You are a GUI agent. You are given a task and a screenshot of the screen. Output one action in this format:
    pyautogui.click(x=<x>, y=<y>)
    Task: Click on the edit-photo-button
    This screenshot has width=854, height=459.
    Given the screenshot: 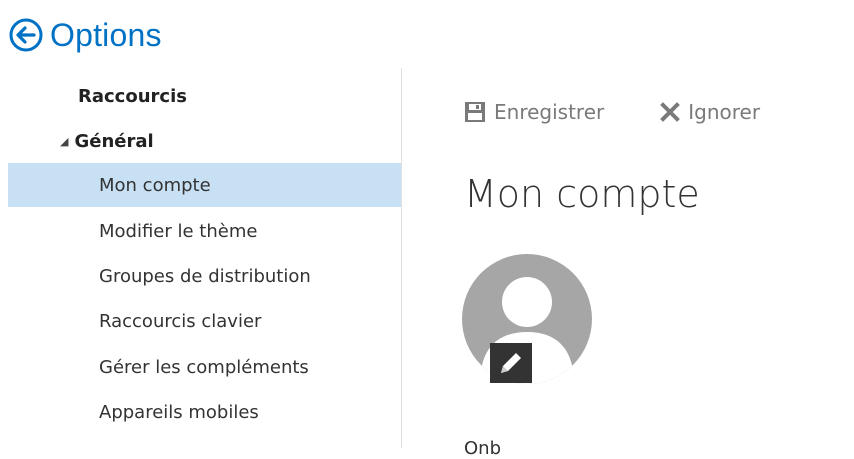 What is the action you would take?
    pyautogui.click(x=511, y=363)
    